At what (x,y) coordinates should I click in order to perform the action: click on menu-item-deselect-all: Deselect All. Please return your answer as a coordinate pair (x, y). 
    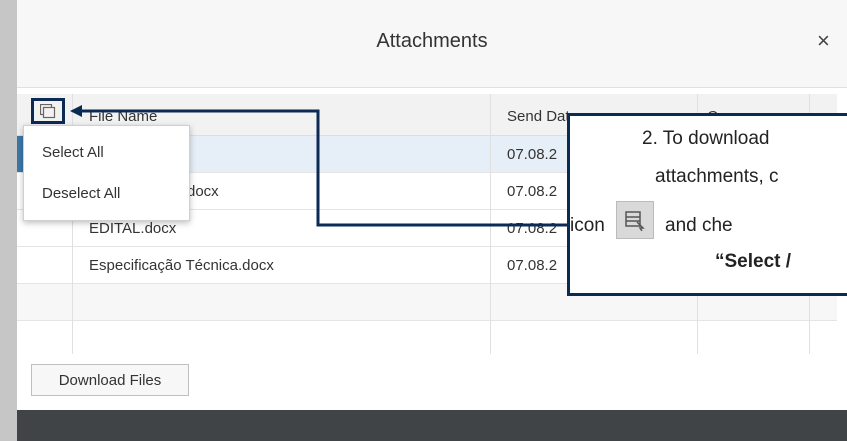
    Looking at the image, I should click on (81, 193).